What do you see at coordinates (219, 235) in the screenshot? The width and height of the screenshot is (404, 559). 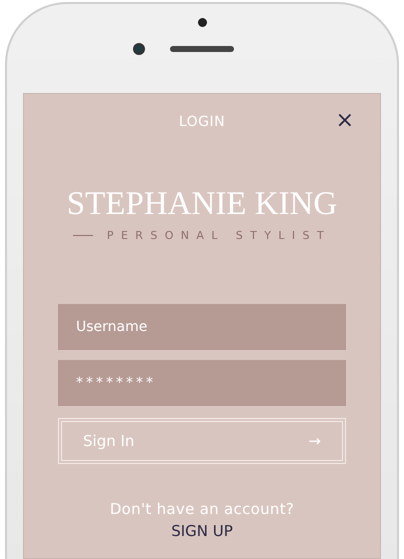 I see `tagline: PERSONAL STYLIST` at bounding box center [219, 235].